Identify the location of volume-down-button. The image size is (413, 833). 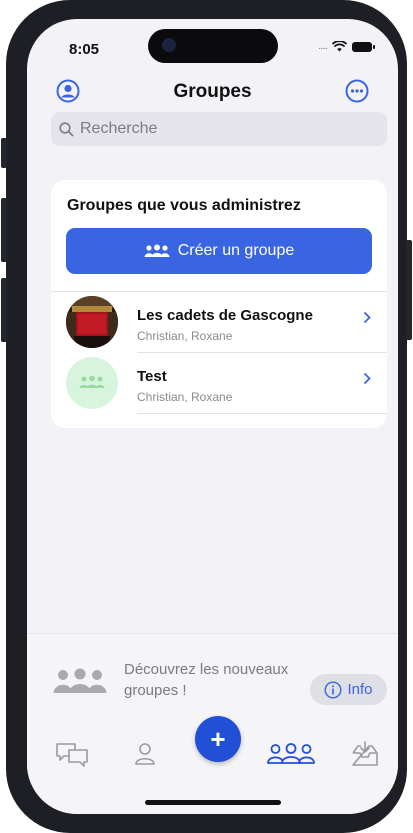
(4, 310).